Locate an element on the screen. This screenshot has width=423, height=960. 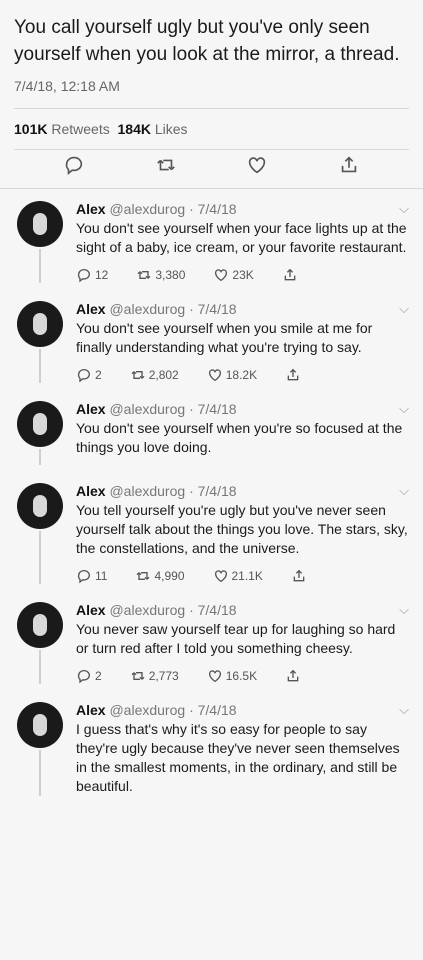
like-count: 23K is located at coordinates (243, 275).